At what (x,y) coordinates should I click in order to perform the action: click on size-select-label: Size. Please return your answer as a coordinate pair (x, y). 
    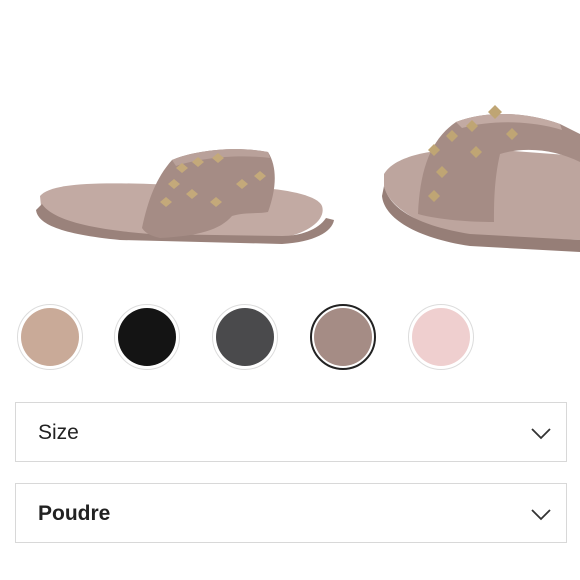
    Looking at the image, I should click on (58, 432).